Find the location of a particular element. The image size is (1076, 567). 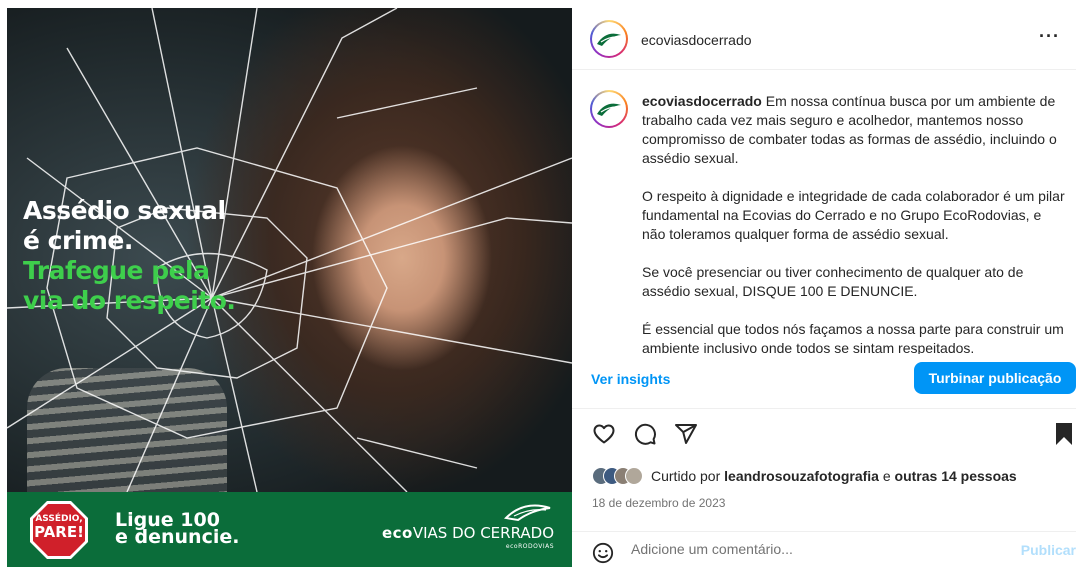

liker-avatars is located at coordinates (617, 476).